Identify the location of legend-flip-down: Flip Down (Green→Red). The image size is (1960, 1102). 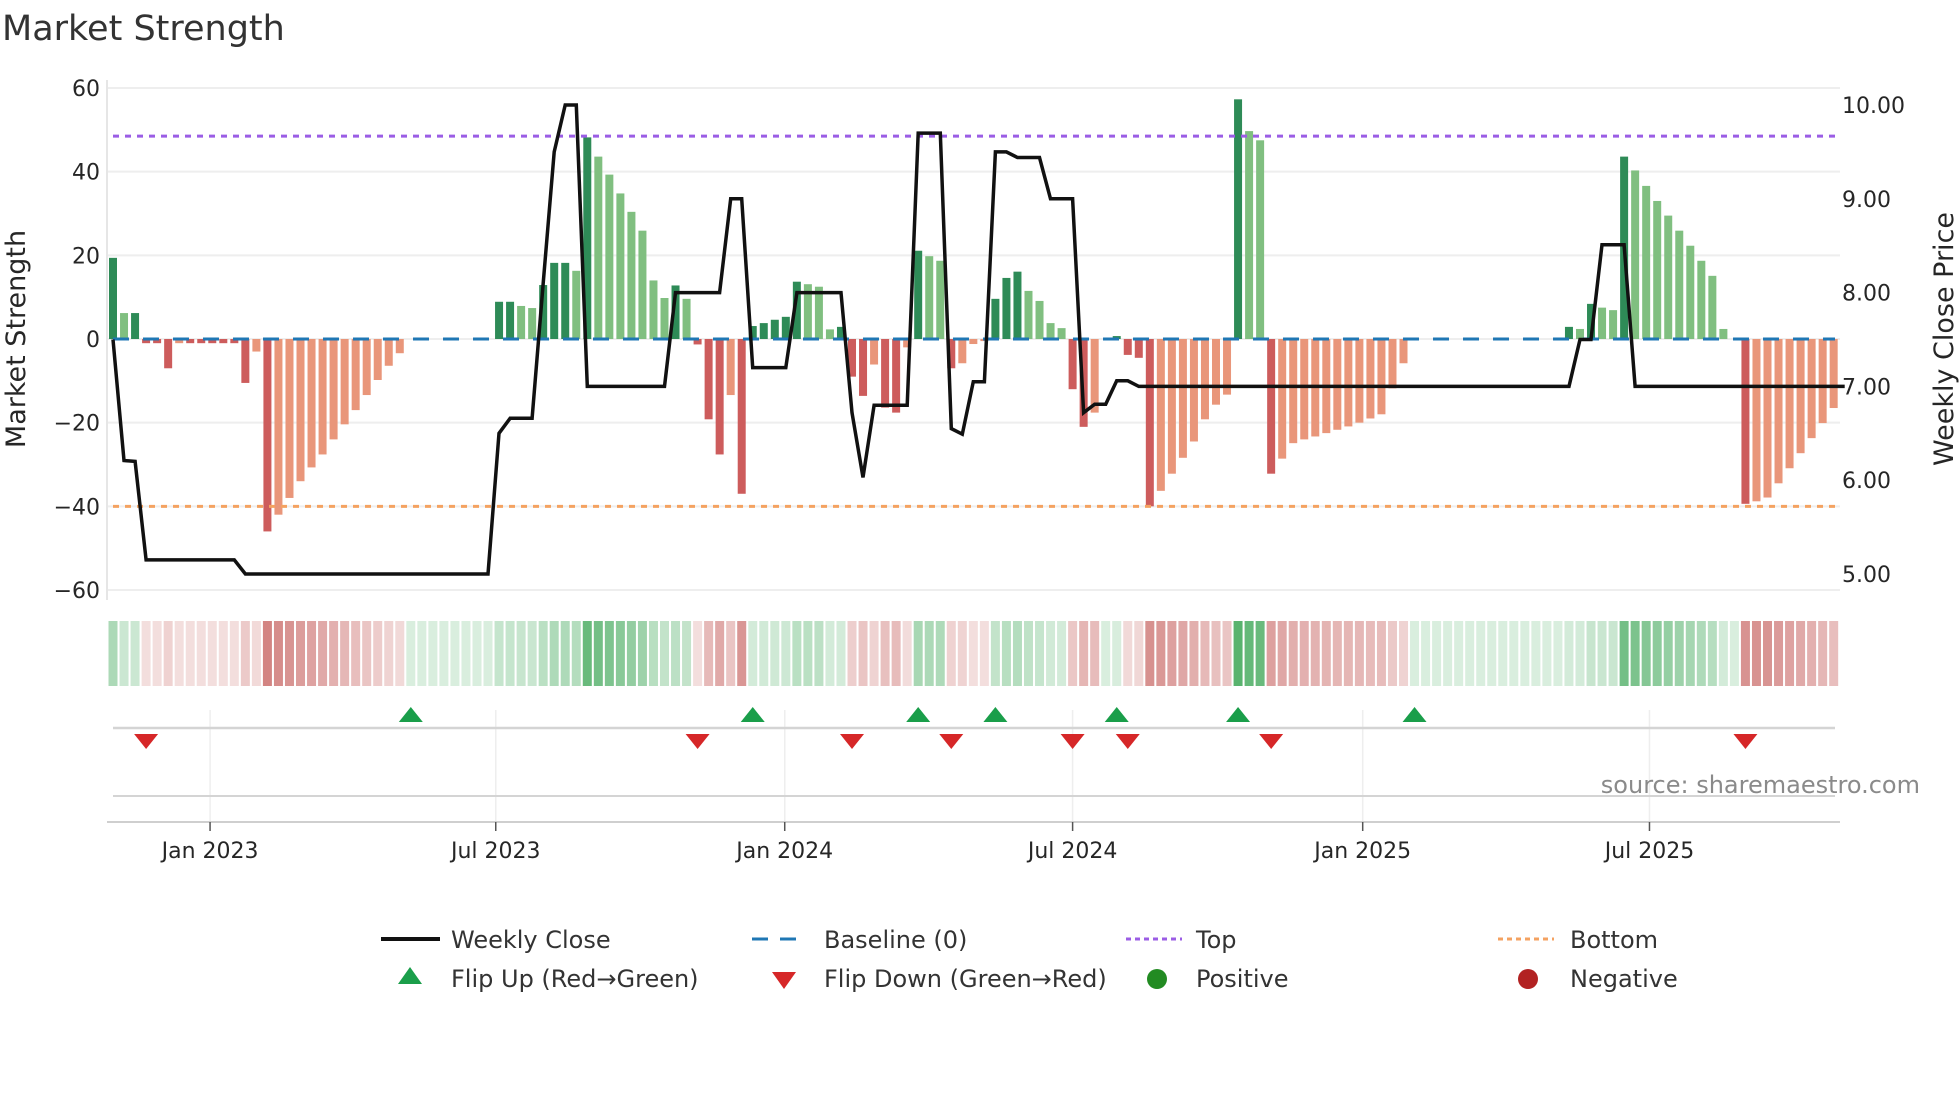
(965, 979).